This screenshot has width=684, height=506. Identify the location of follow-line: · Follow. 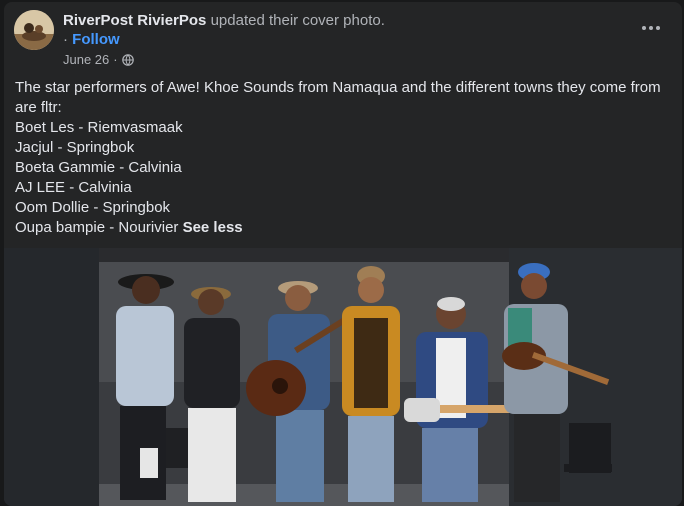
(91, 39).